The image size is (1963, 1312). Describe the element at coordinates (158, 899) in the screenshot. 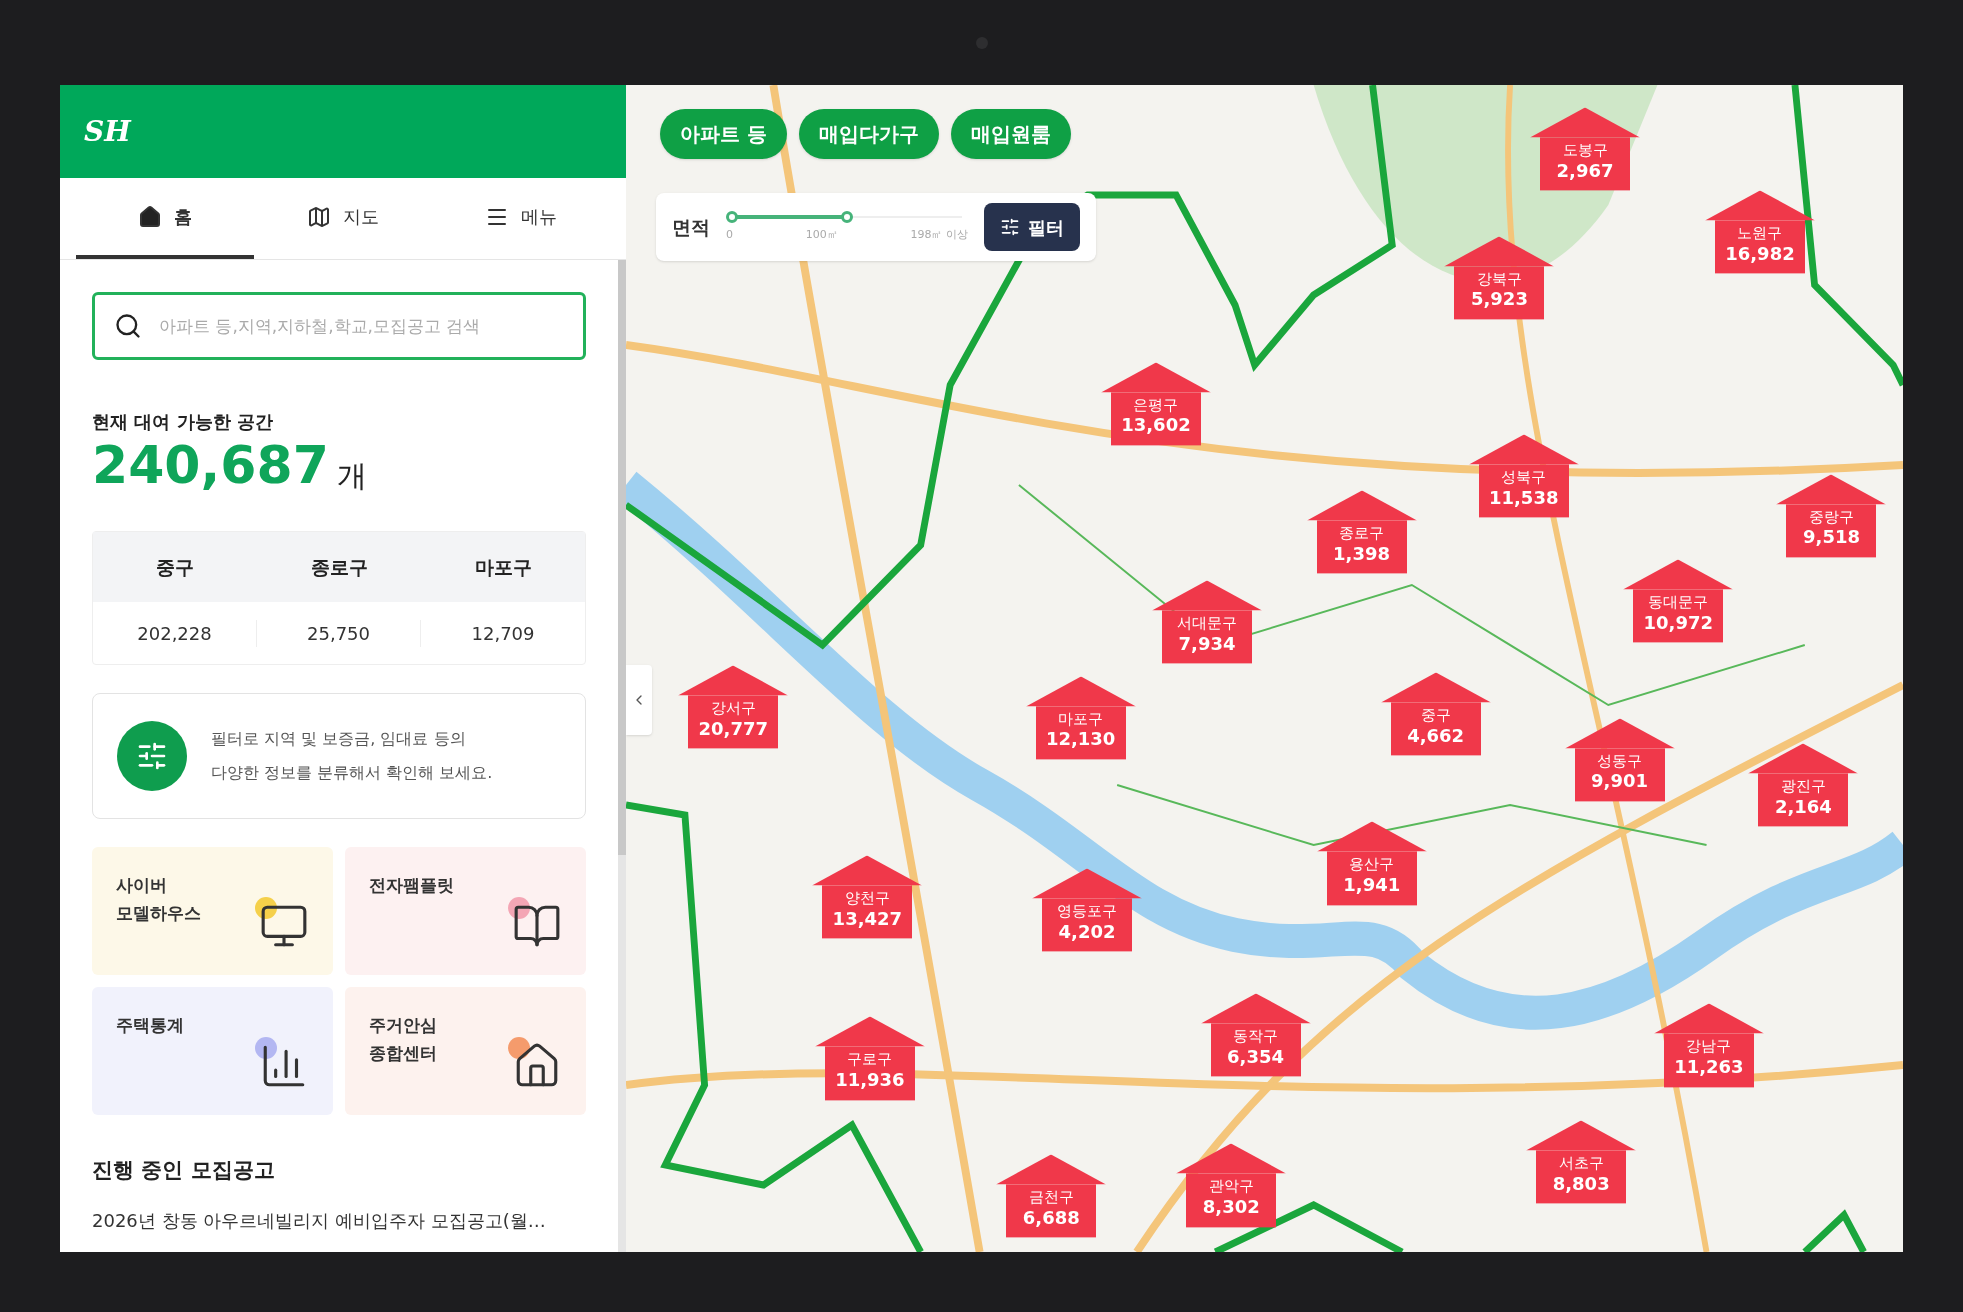

I see `tile-label: 사이버 모델하우스` at that location.